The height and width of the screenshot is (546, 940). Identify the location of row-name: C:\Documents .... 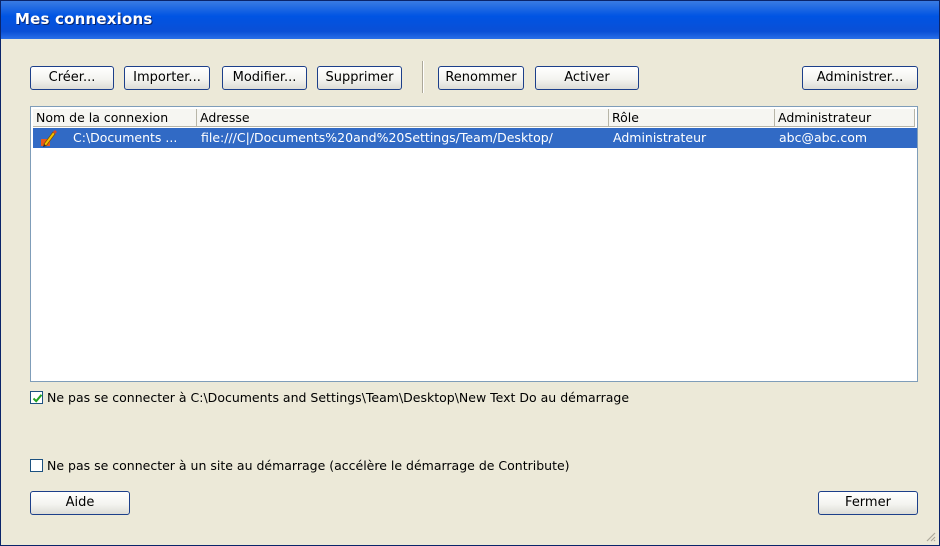
(125, 137).